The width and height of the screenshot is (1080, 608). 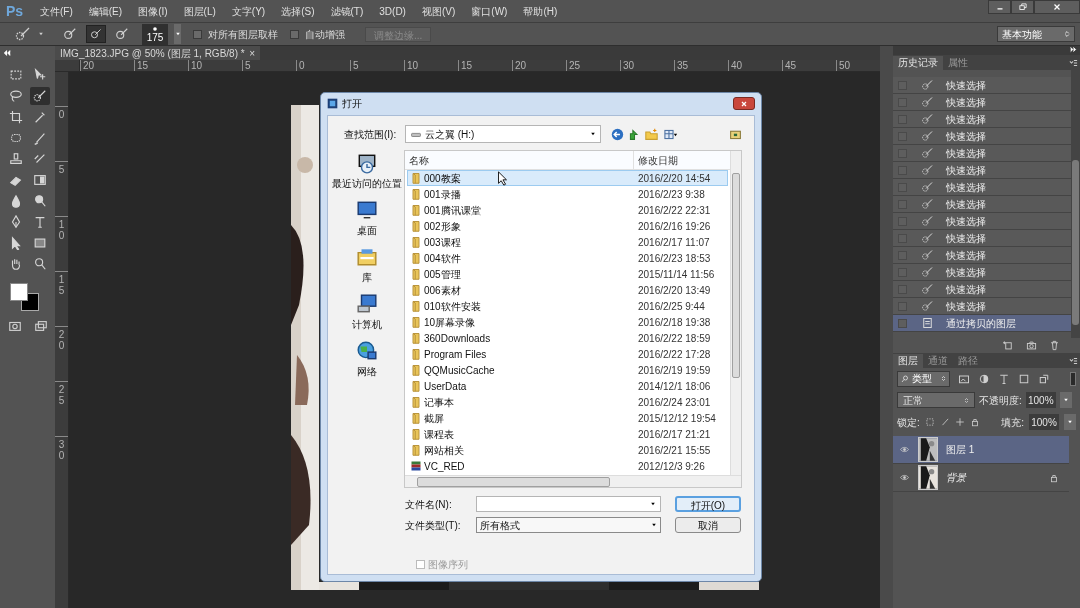 What do you see at coordinates (367, 277) in the screenshot?
I see `place-label: 库` at bounding box center [367, 277].